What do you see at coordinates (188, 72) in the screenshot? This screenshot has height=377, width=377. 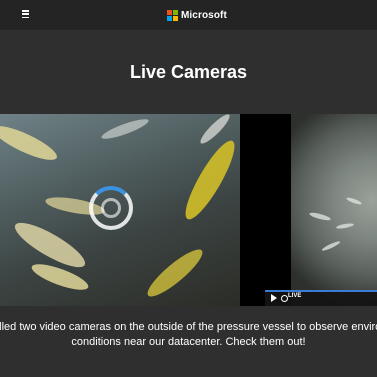 I see `page-title: Live Cameras` at bounding box center [188, 72].